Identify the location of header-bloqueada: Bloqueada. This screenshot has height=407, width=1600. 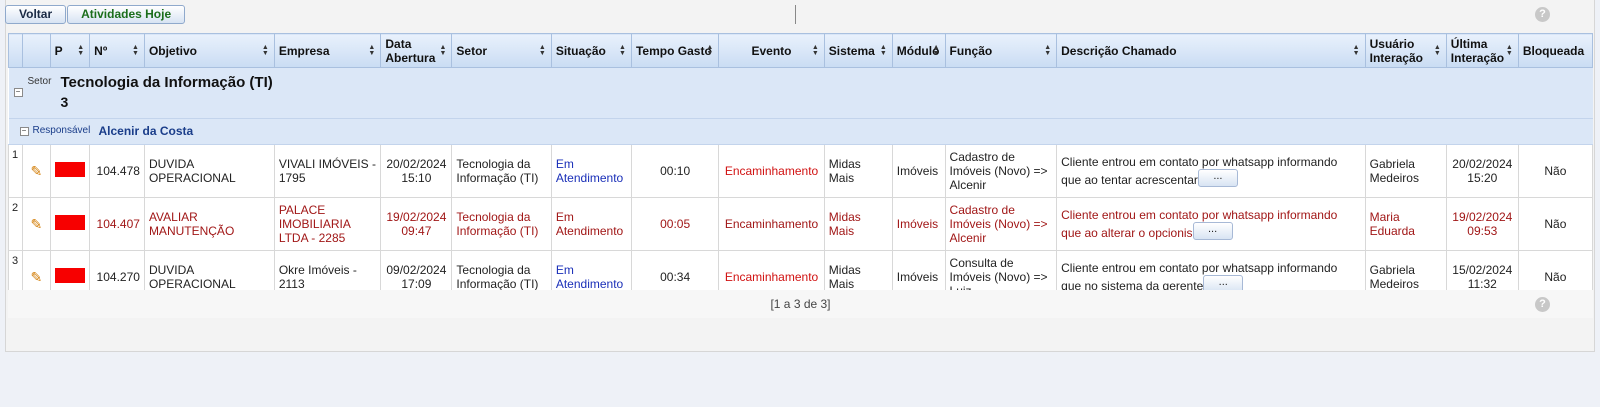
(1555, 50).